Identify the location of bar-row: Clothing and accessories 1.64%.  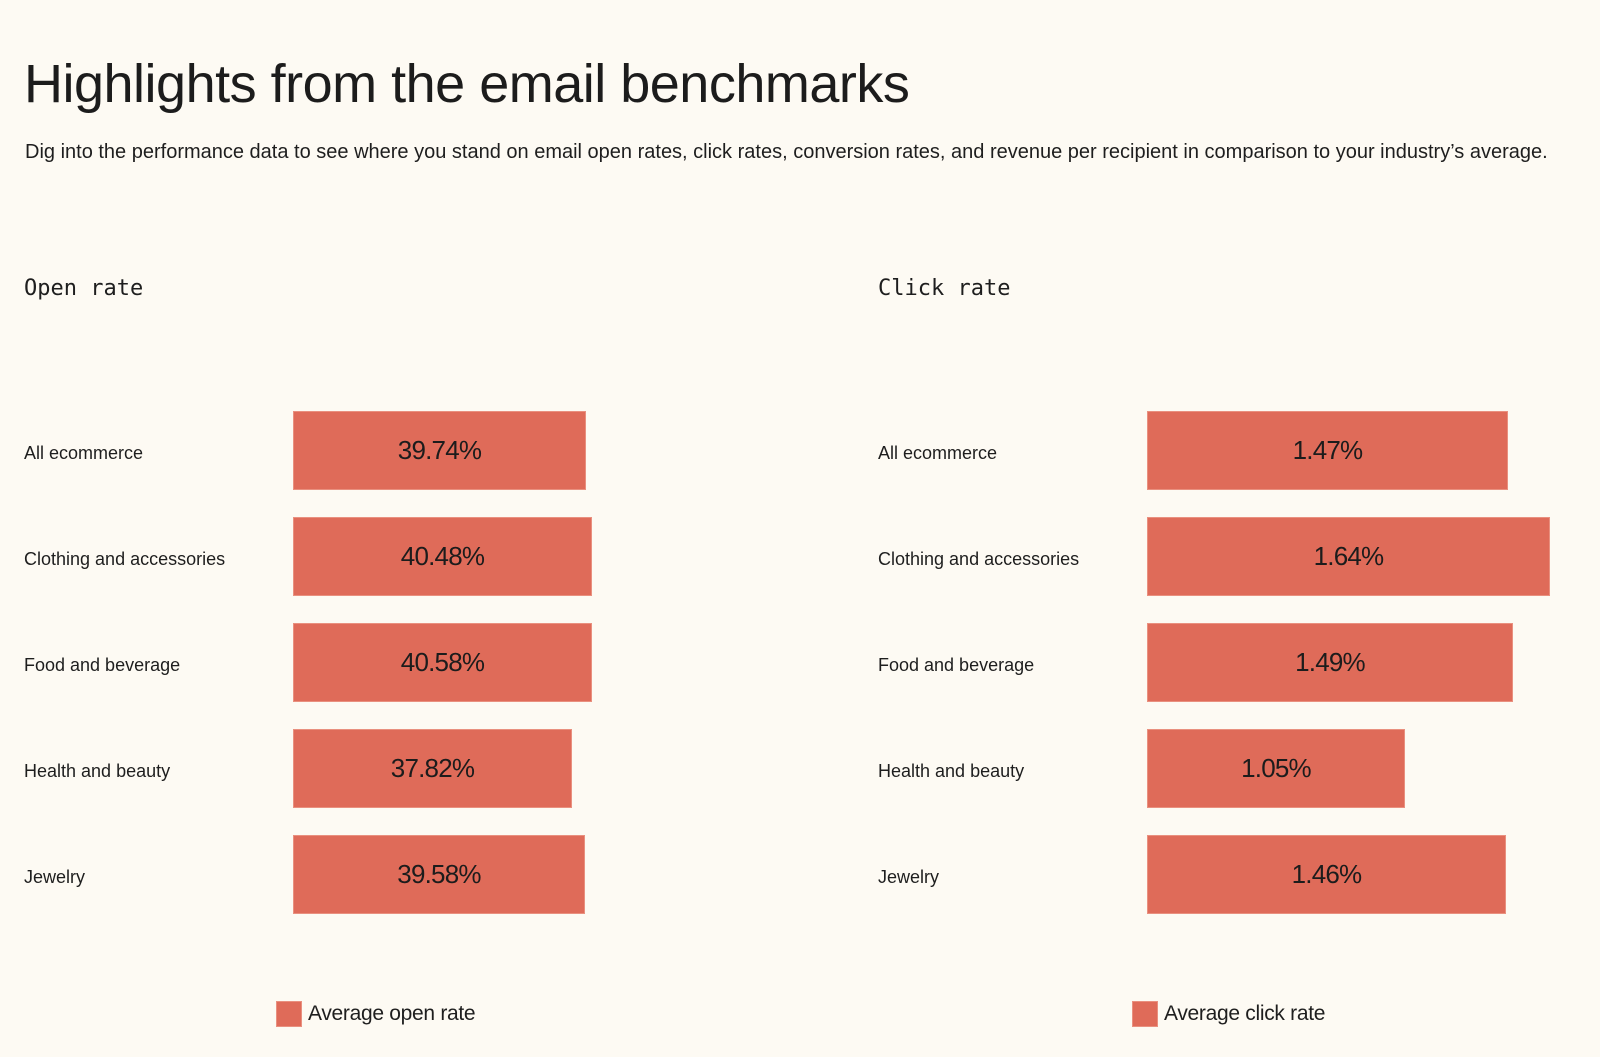
(1227, 557).